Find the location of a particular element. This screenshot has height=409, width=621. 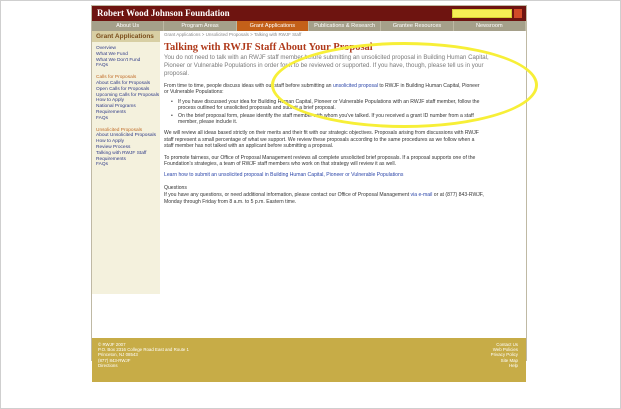

brief-proposal-link: brief proposal is located at coordinates (318, 108).